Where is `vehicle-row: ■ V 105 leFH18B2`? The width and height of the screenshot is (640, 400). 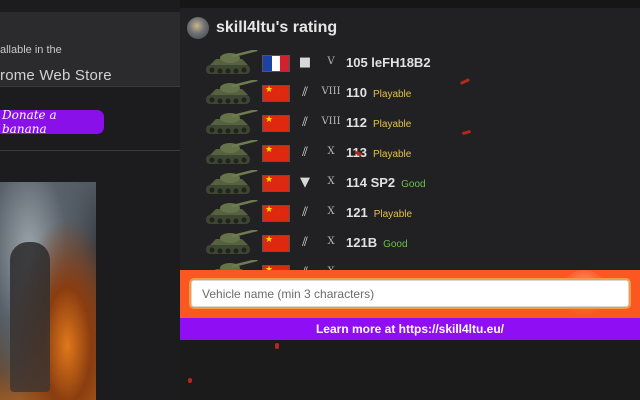 vehicle-row: ■ V 105 leFH18B2 is located at coordinates (410, 63).